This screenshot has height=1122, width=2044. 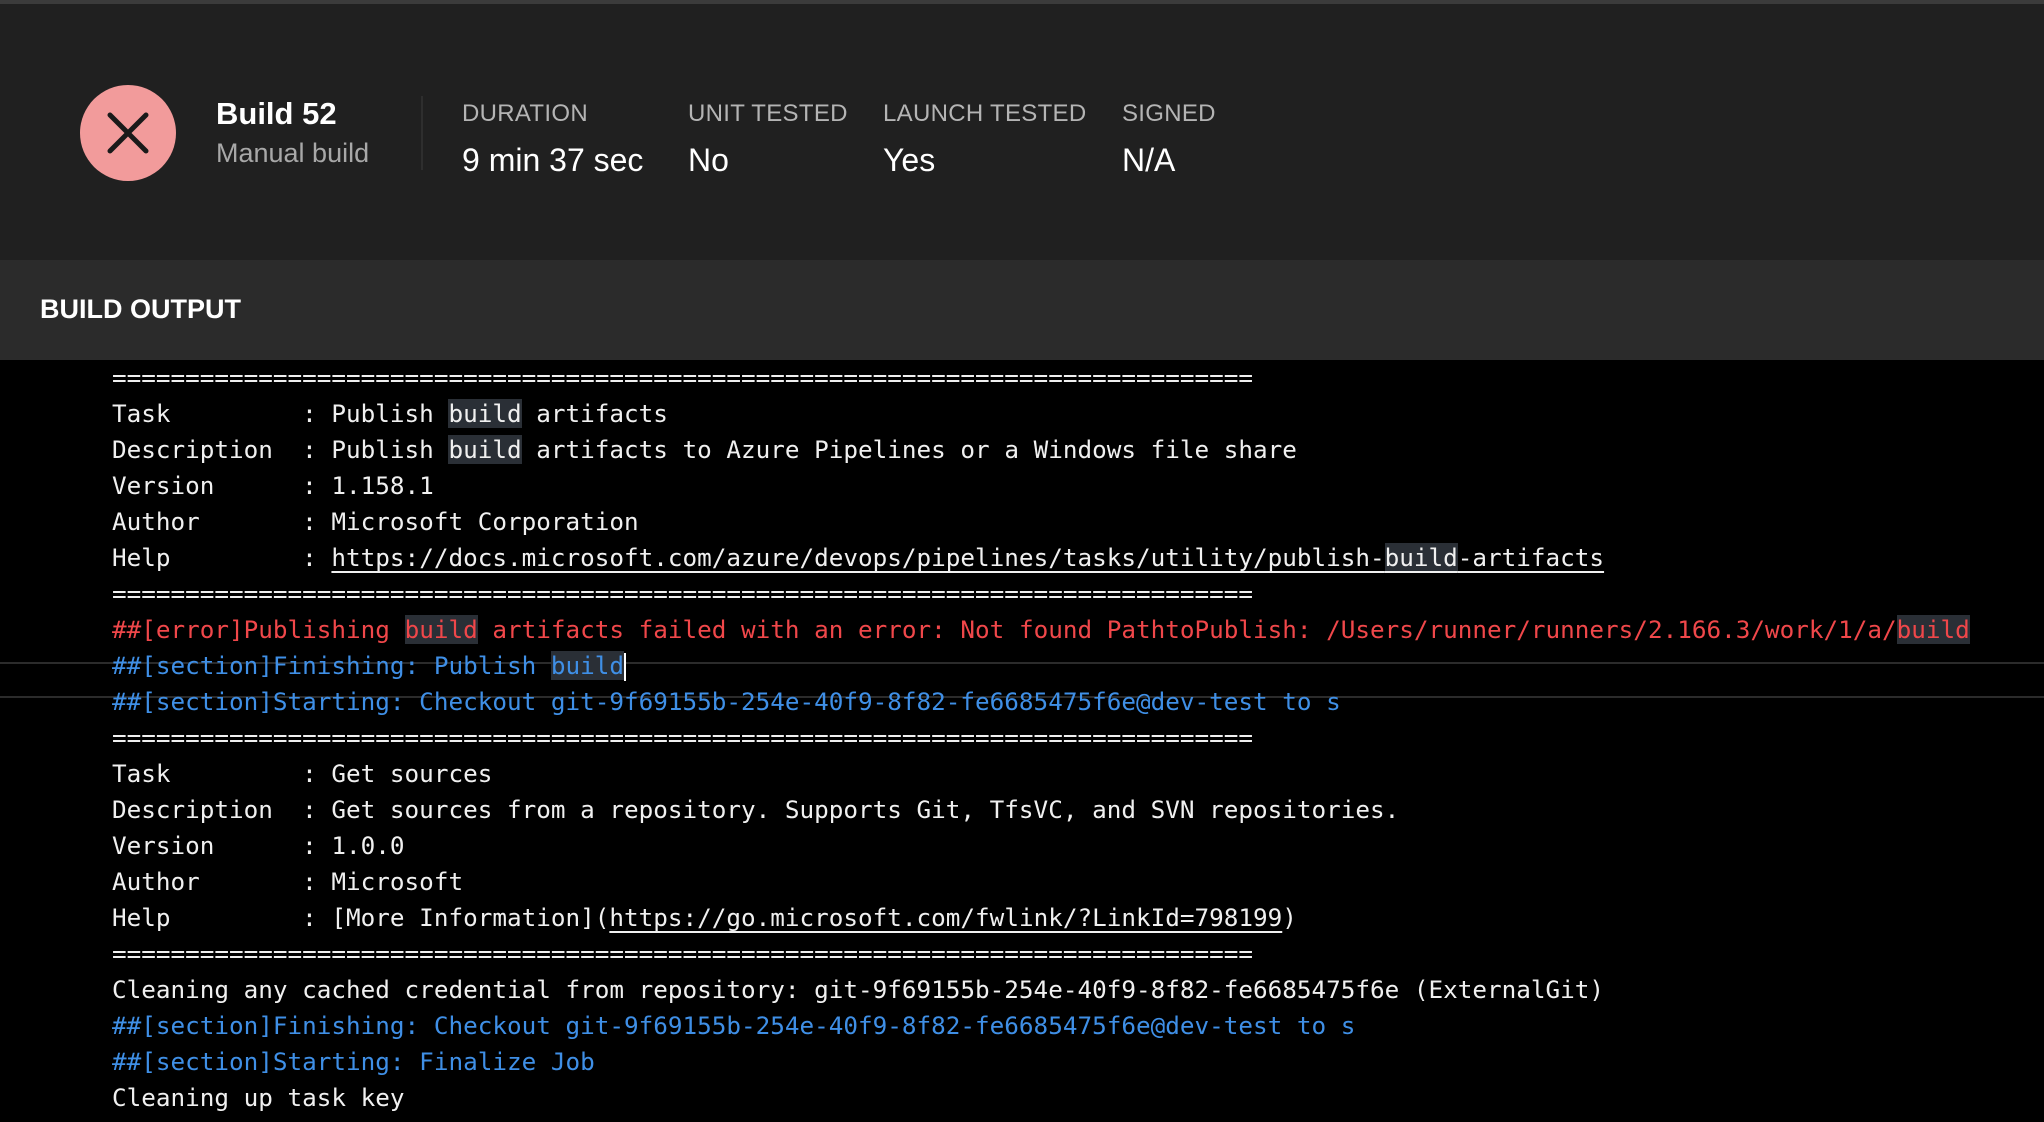 What do you see at coordinates (375, 521) in the screenshot?
I see `log-line: Author : Microsoft Corporation` at bounding box center [375, 521].